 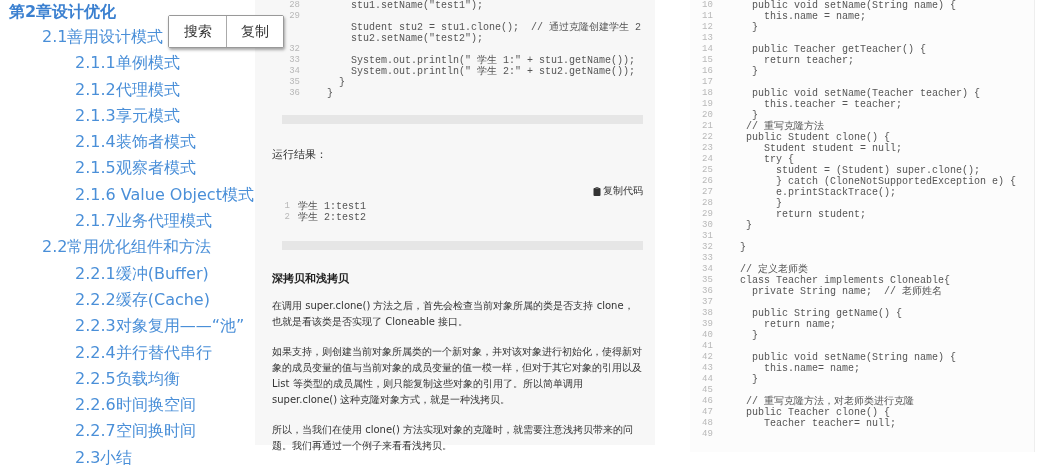 What do you see at coordinates (827, 313) in the screenshot?
I see `code-line: public String getName() {` at bounding box center [827, 313].